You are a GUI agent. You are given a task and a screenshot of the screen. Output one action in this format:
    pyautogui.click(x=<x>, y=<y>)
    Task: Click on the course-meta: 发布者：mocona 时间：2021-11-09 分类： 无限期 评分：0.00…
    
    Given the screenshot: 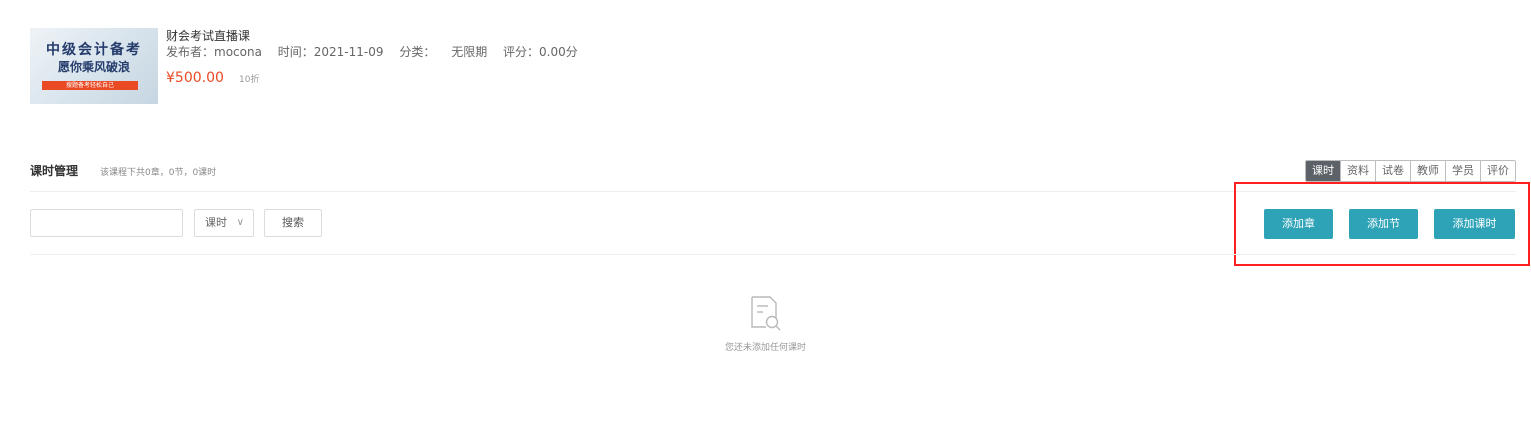 What is the action you would take?
    pyautogui.click(x=378, y=52)
    